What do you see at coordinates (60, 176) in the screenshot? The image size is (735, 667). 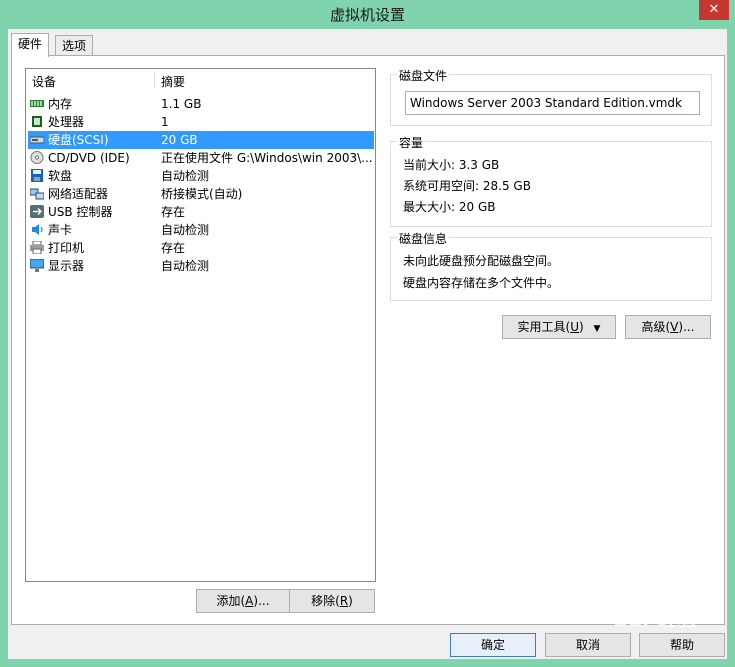 I see `device-name: 软盘` at bounding box center [60, 176].